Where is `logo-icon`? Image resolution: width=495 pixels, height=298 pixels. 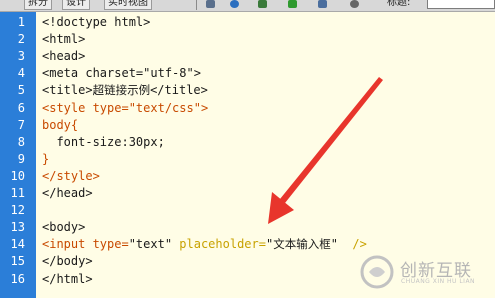
logo-icon is located at coordinates (377, 272).